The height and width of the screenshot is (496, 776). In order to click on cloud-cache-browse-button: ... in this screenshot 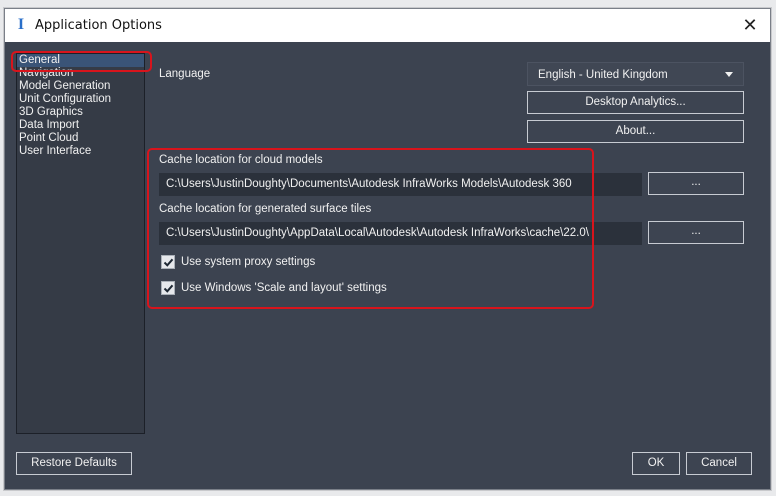, I will do `click(696, 183)`.